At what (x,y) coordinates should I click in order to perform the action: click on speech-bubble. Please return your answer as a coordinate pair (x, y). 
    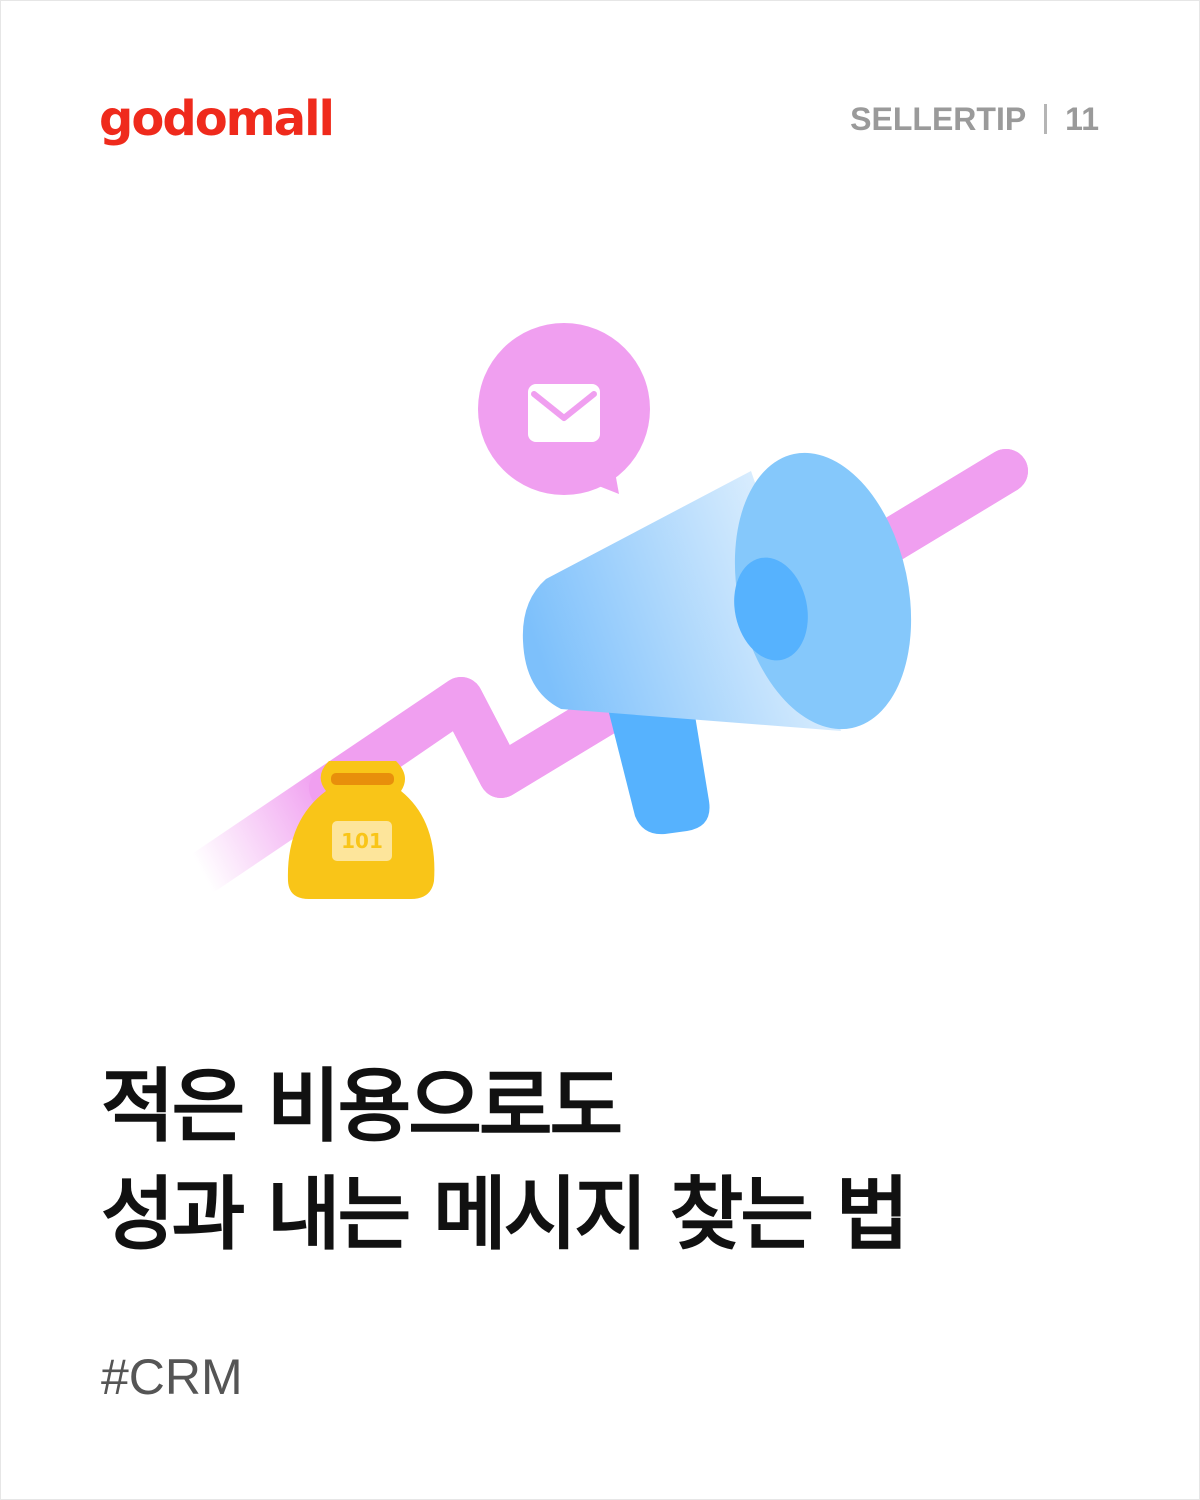
    Looking at the image, I should click on (564, 409).